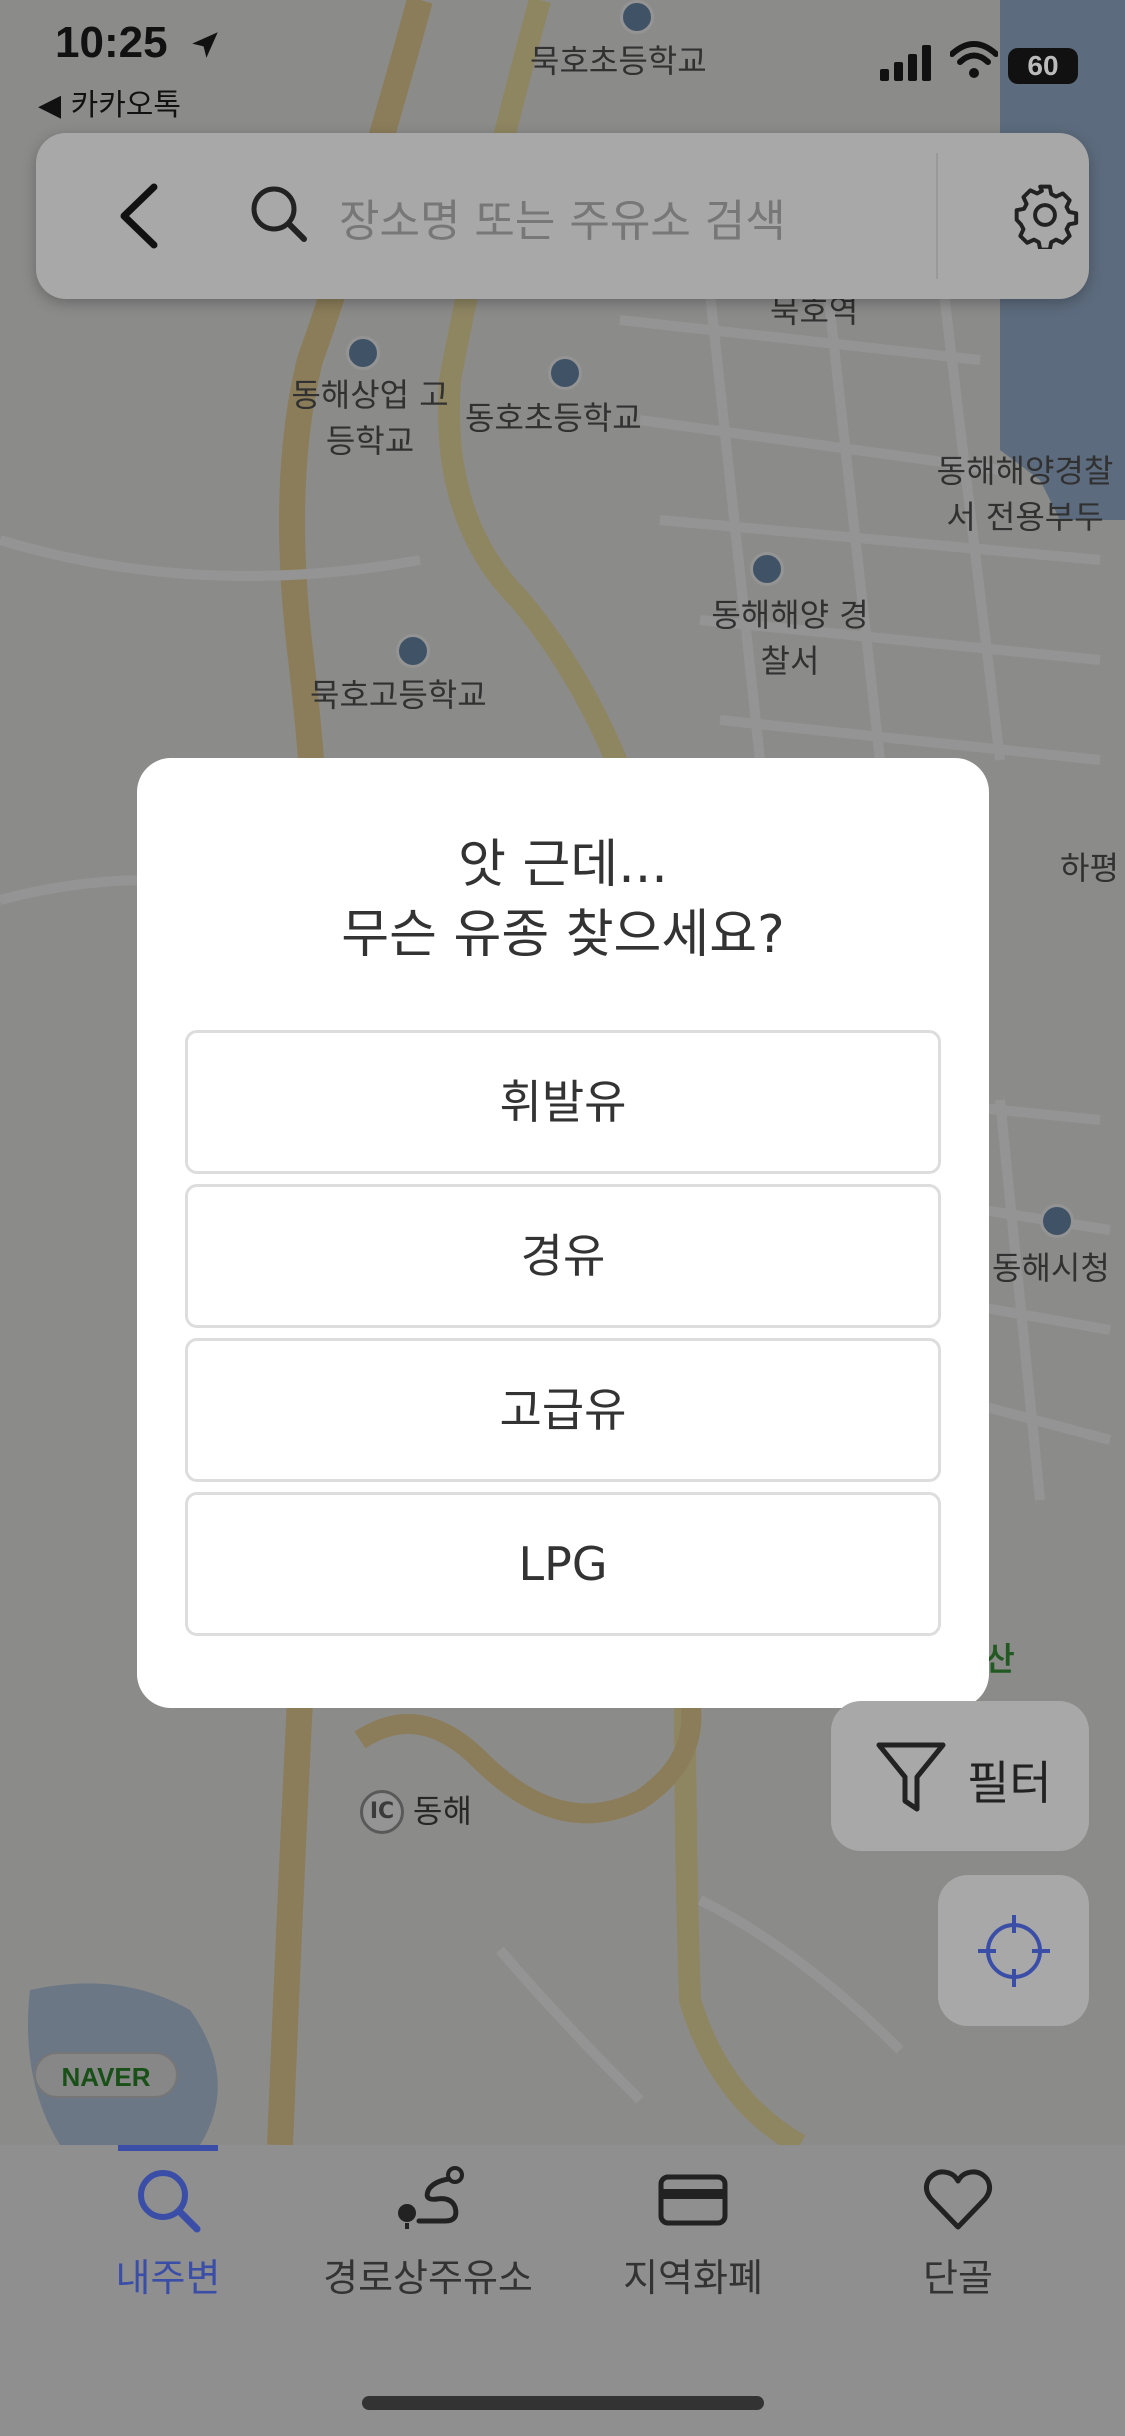 The height and width of the screenshot is (2436, 1125). Describe the element at coordinates (431, 2197) in the screenshot. I see `route-icon` at that location.